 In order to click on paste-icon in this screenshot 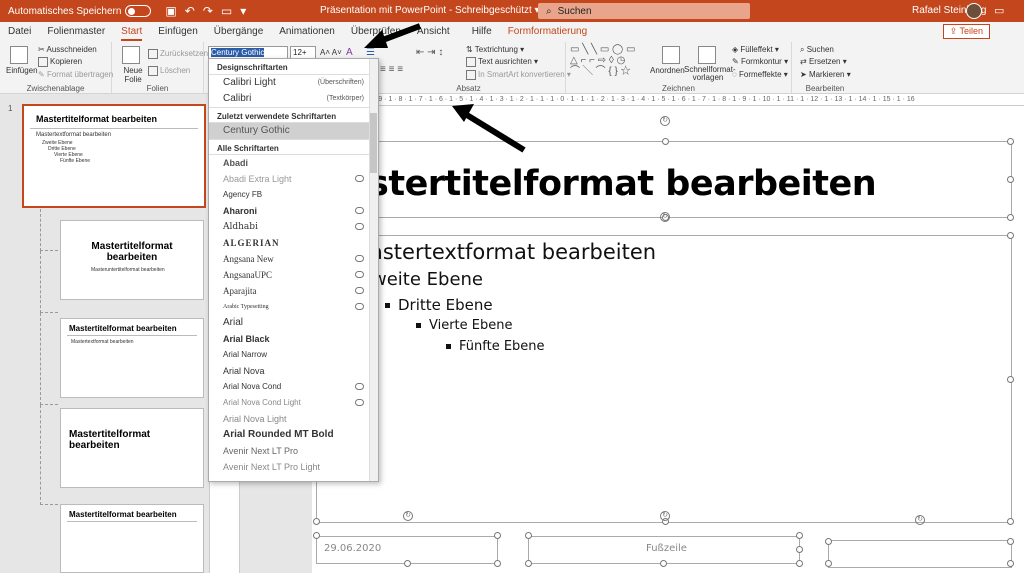, I will do `click(19, 55)`.